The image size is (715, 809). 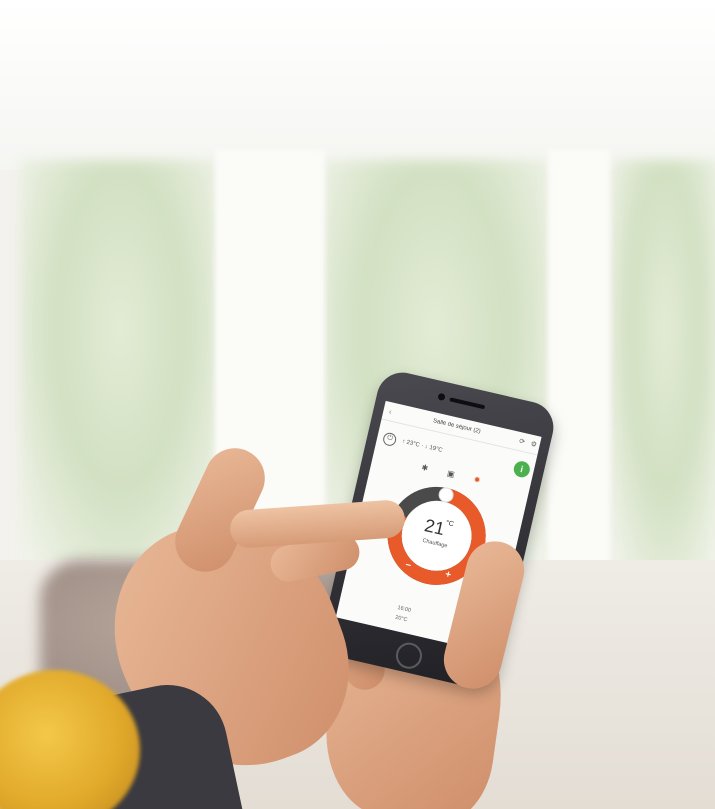 I want to click on sun-icon: ✹, so click(x=477, y=480).